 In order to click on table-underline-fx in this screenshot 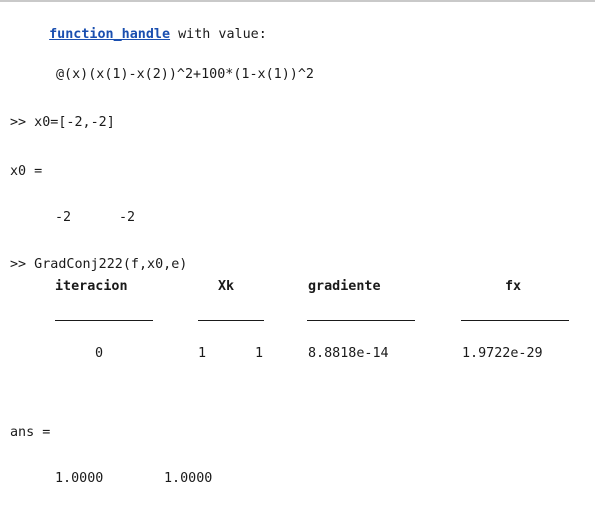, I will do `click(515, 320)`.